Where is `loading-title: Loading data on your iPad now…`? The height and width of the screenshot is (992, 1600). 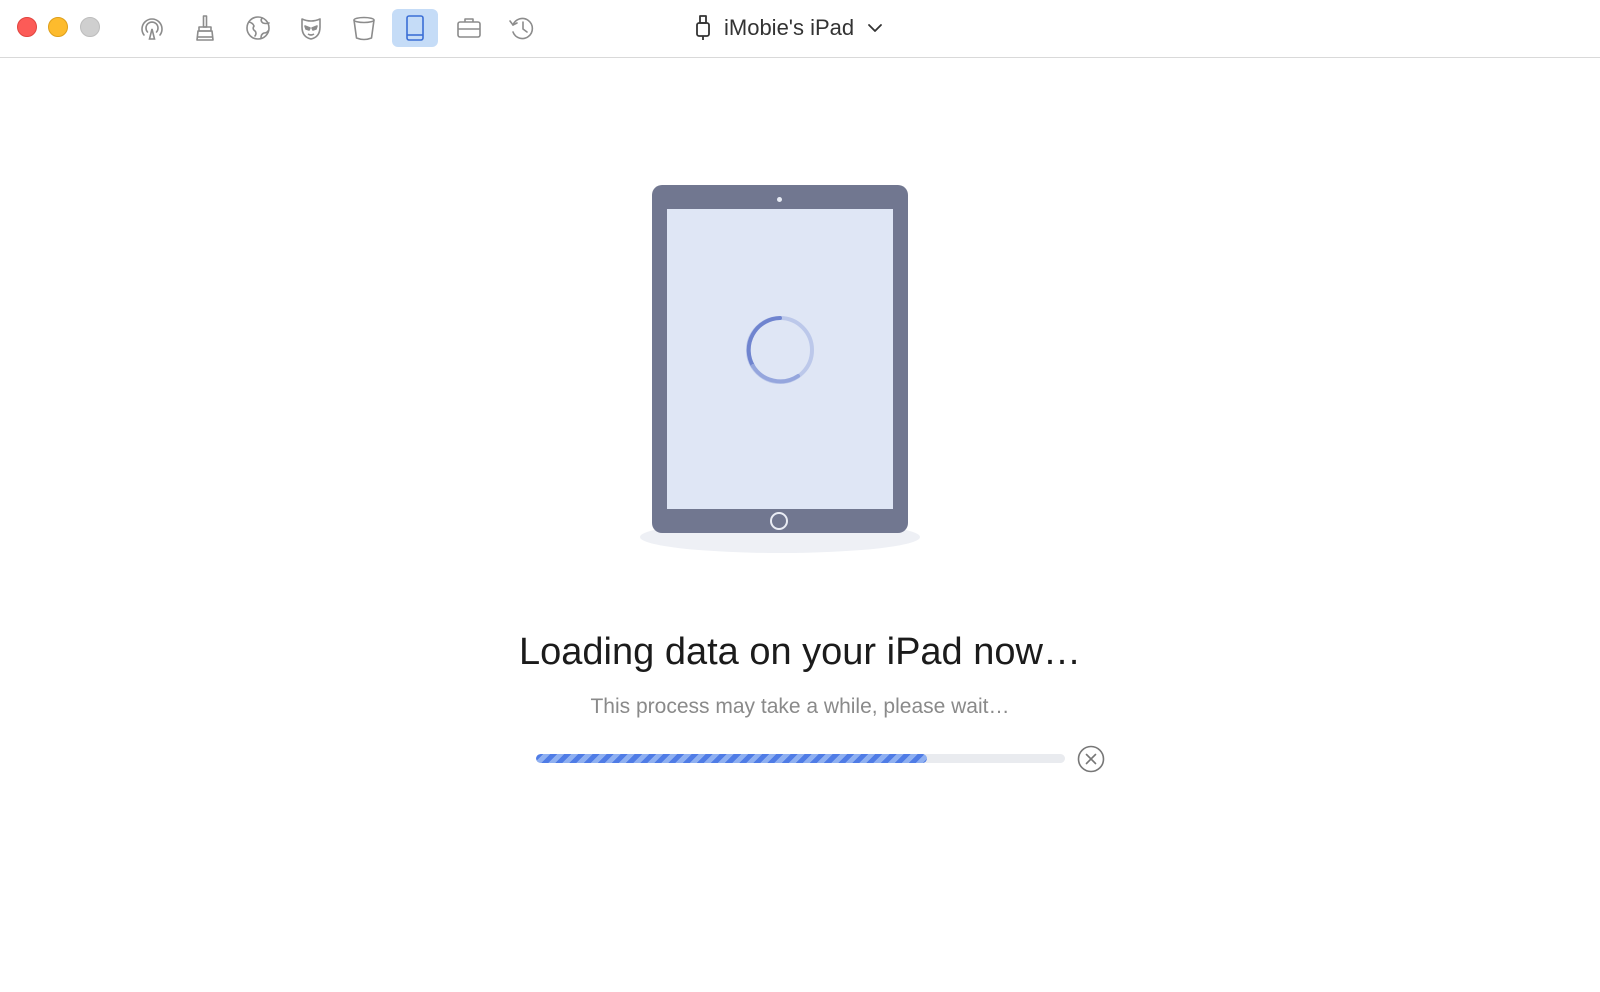 loading-title: Loading data on your iPad now… is located at coordinates (800, 652).